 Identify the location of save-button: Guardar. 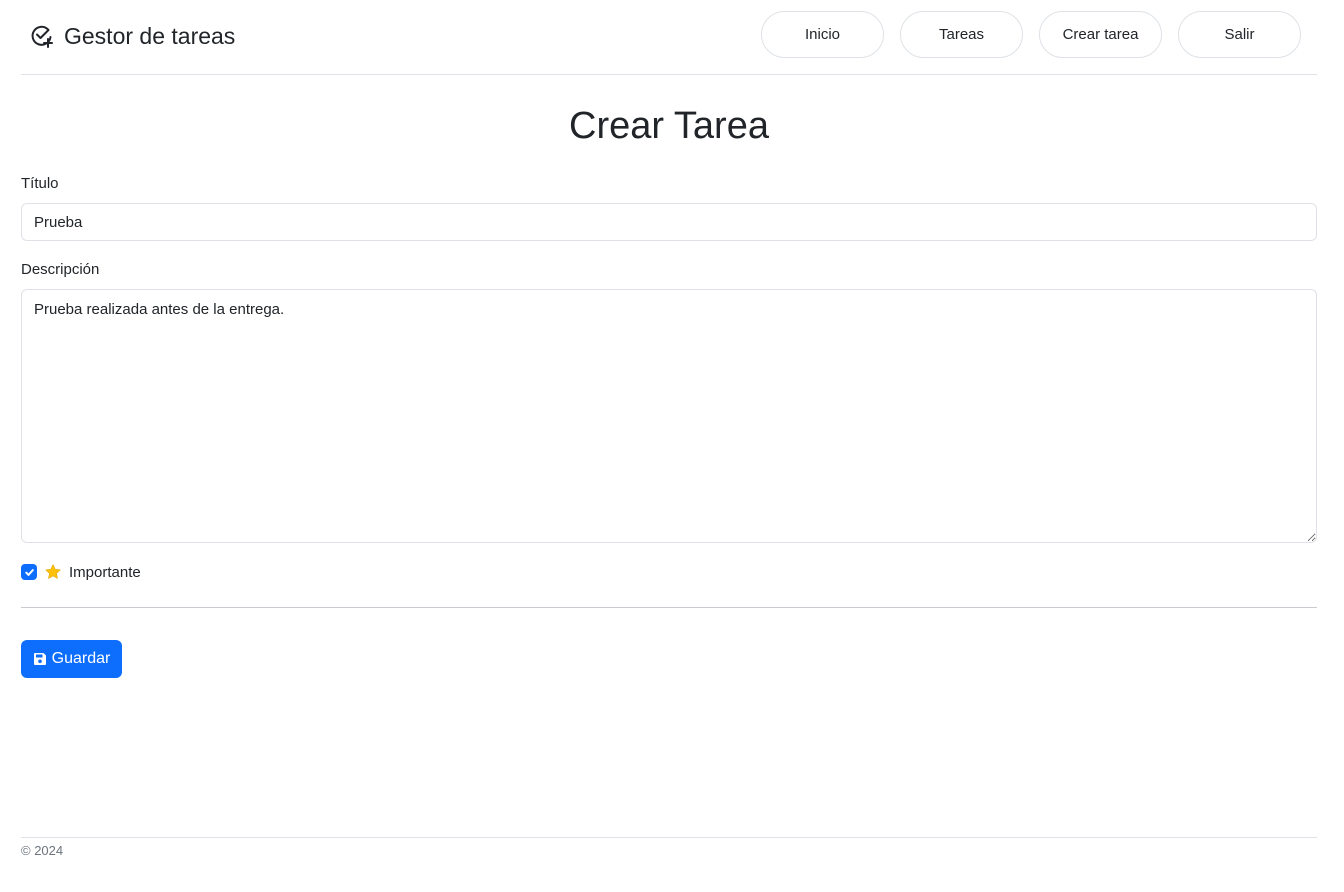
(71, 659).